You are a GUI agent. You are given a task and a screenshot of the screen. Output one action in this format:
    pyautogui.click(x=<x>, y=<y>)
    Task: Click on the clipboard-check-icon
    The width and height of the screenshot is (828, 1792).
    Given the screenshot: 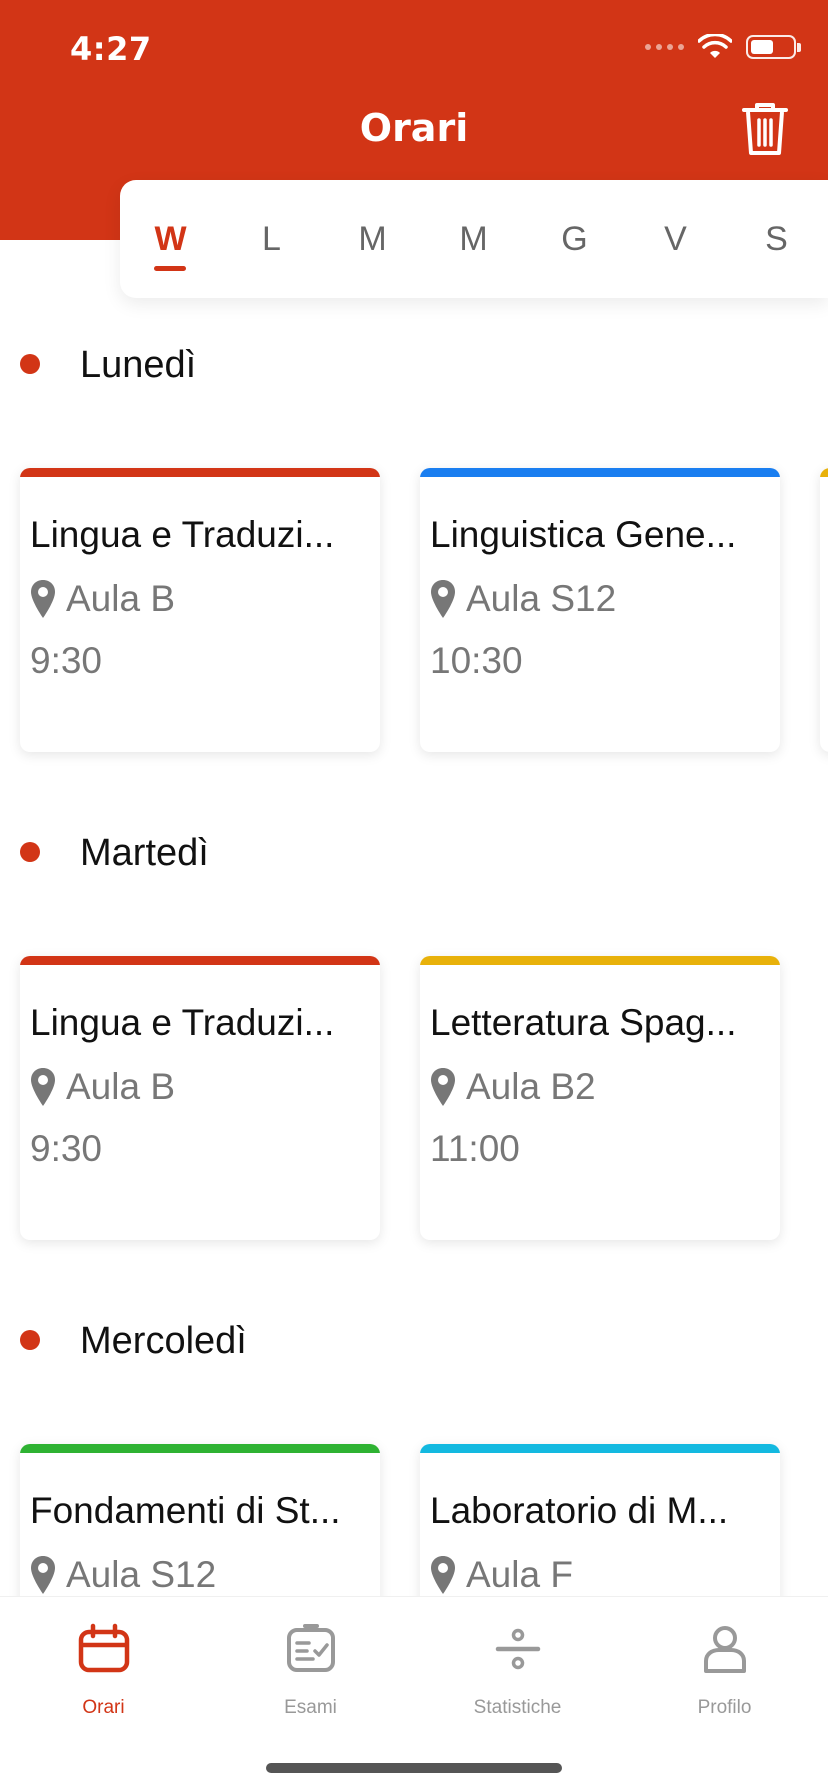 What is the action you would take?
    pyautogui.click(x=311, y=1648)
    